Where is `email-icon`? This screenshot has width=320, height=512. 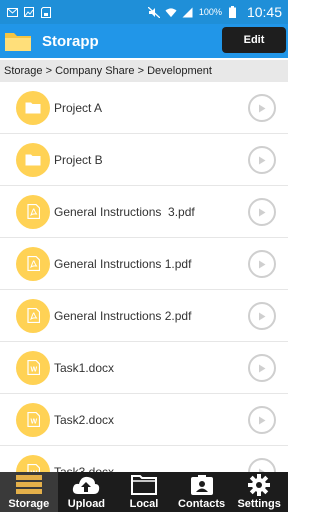 email-icon is located at coordinates (12, 12).